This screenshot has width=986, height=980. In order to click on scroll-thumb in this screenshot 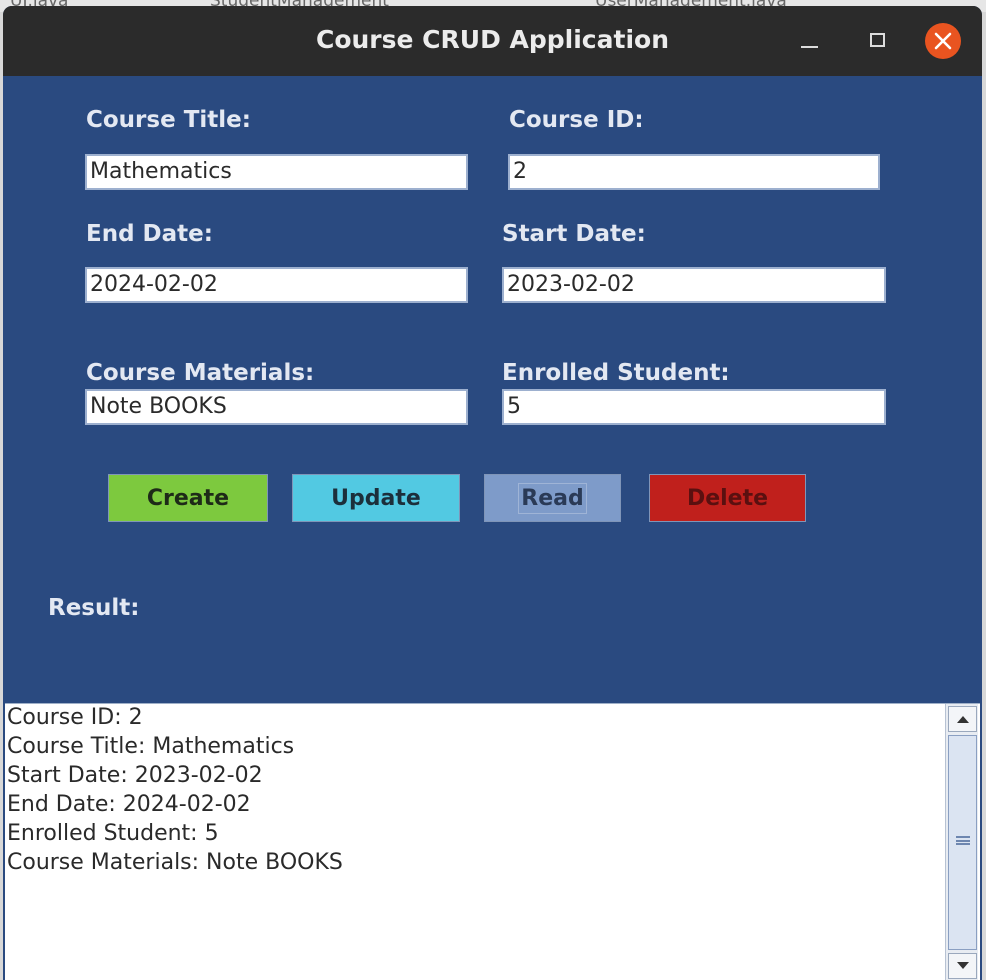, I will do `click(962, 842)`.